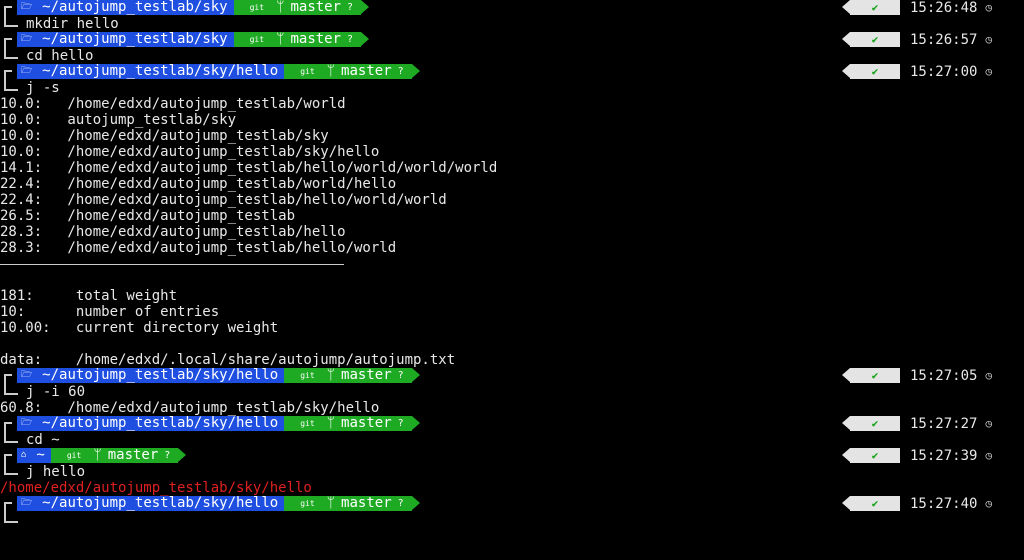 This screenshot has height=560, width=1024. I want to click on command-line-4: j -i 60, so click(512, 392).